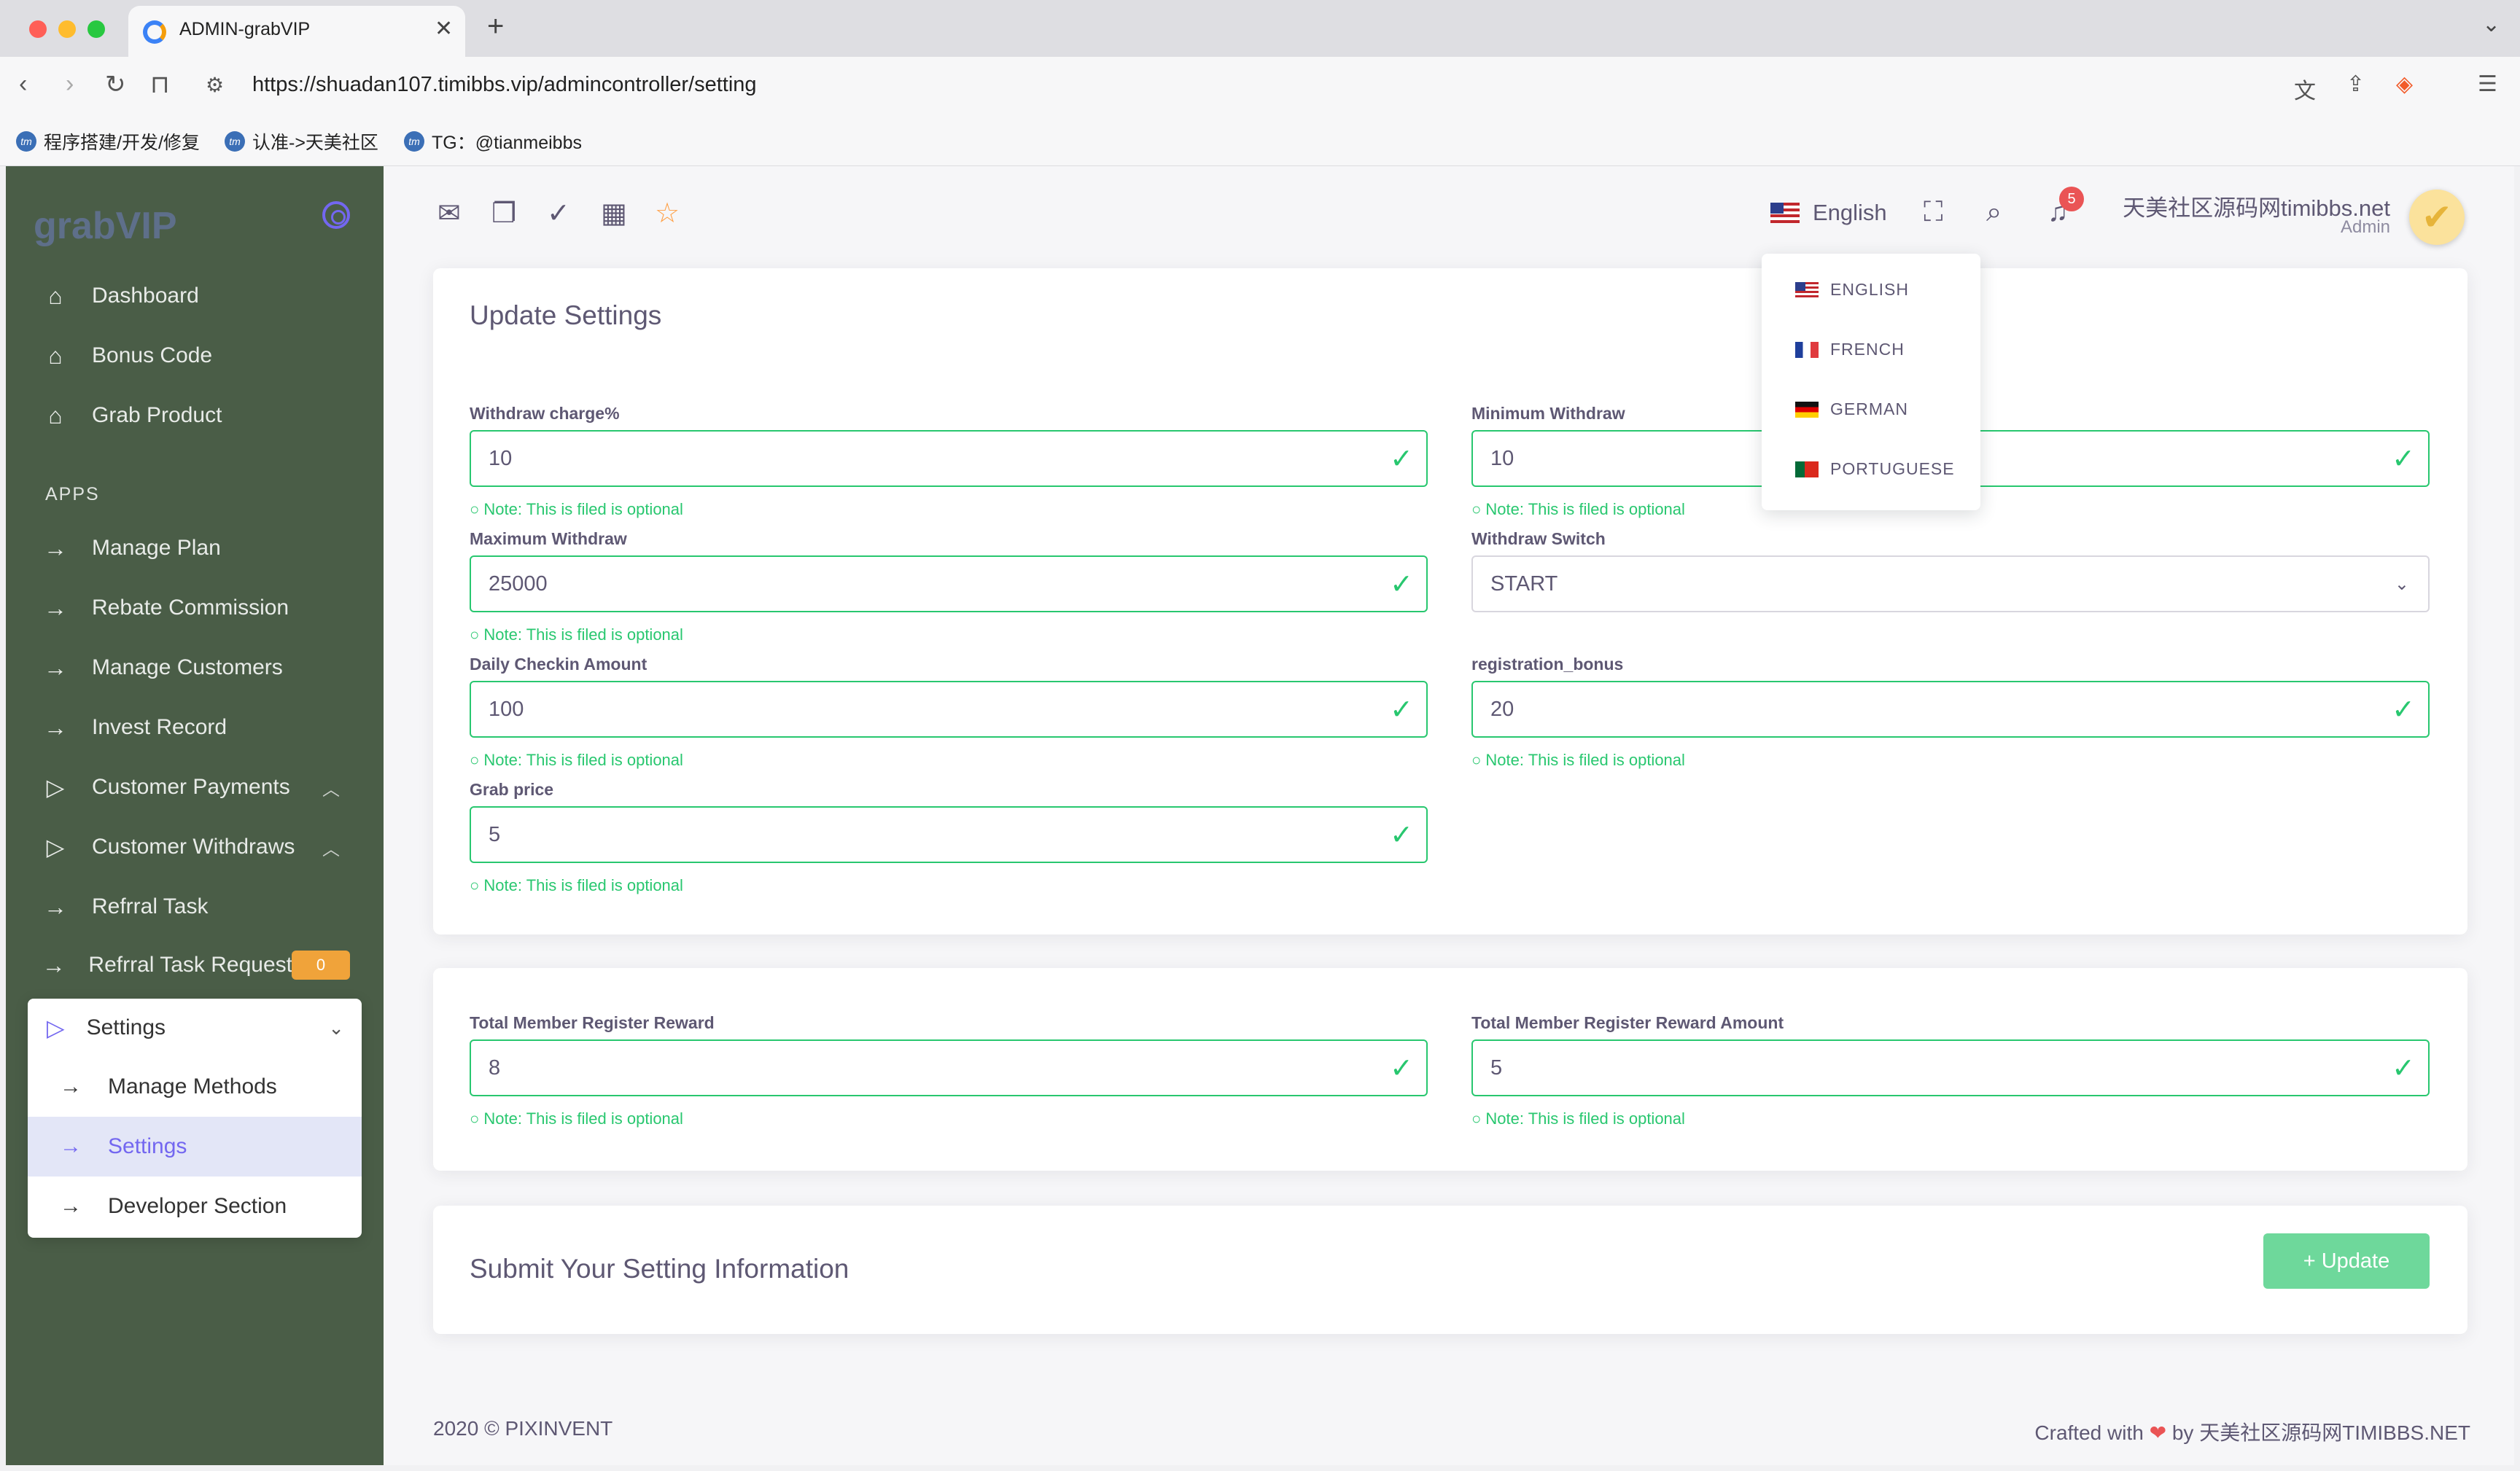 The image size is (2520, 1471). What do you see at coordinates (331, 789) in the screenshot?
I see `chevron-up-icon: ︿` at bounding box center [331, 789].